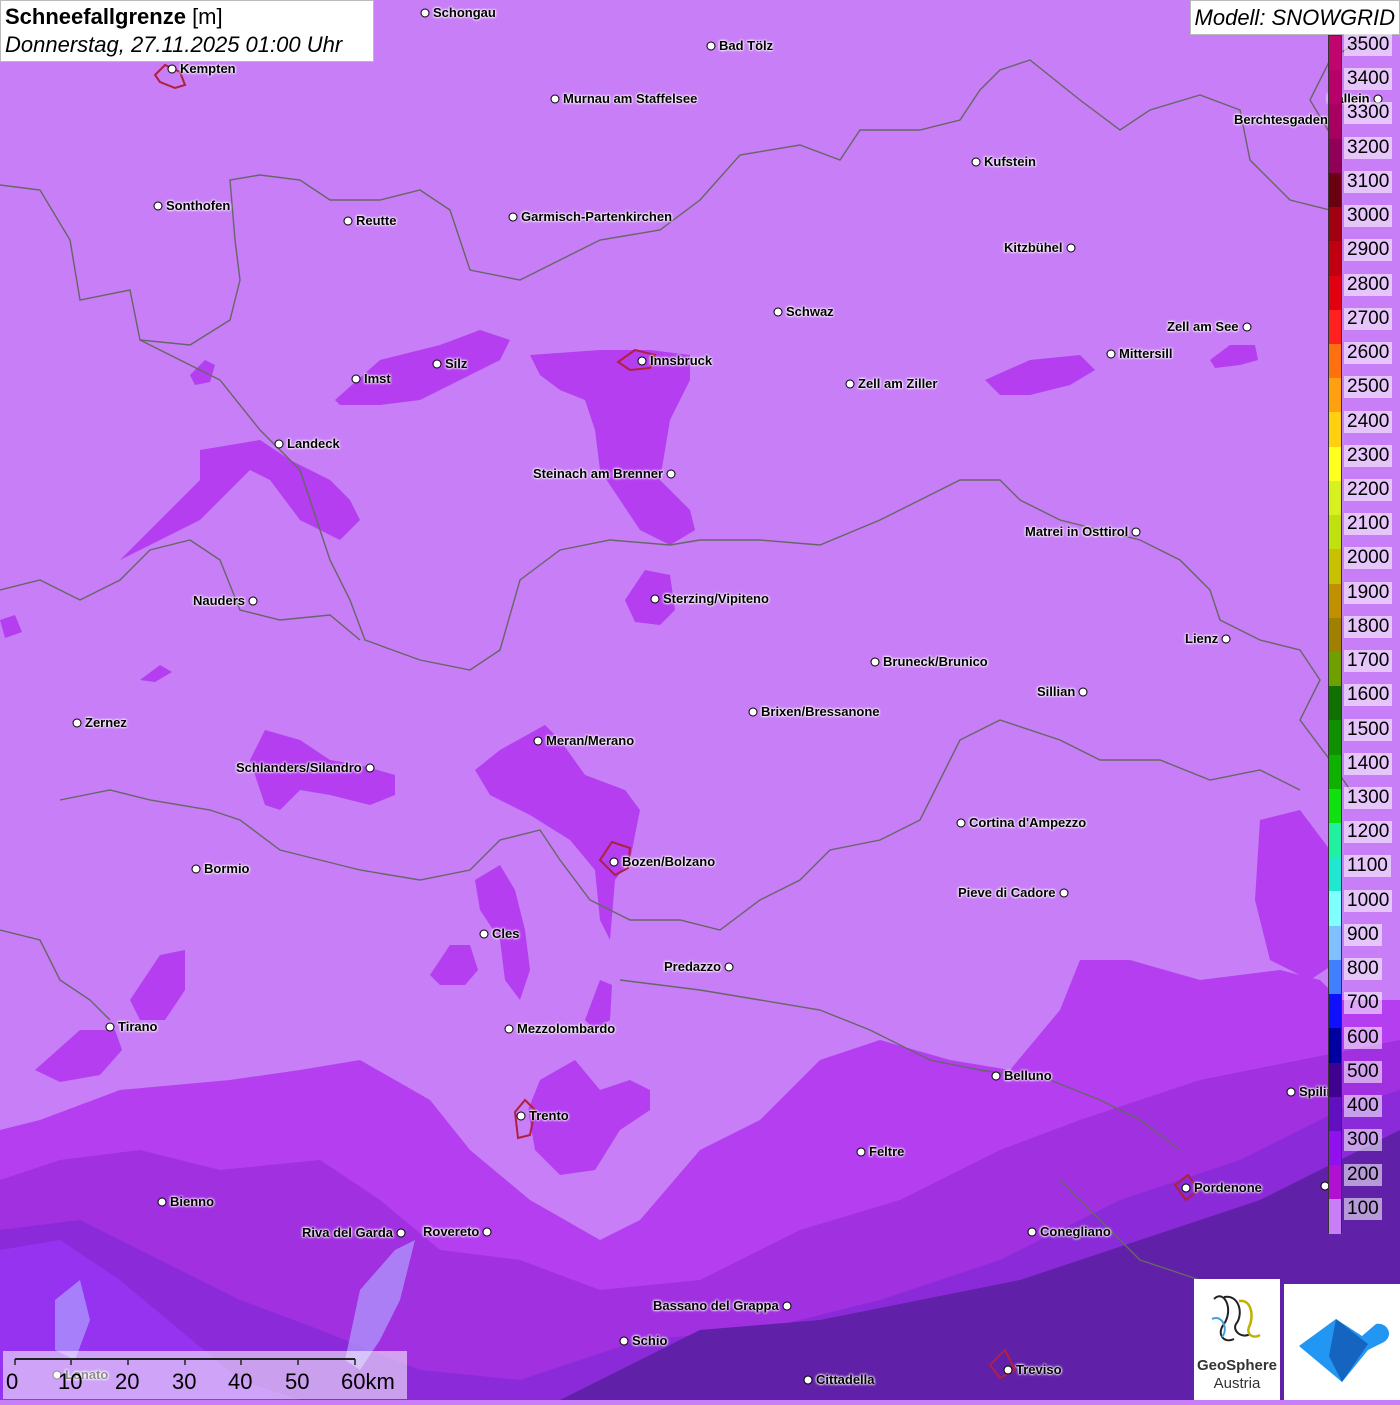 This screenshot has width=1400, height=1405. What do you see at coordinates (1368, 558) in the screenshot?
I see `legend-label: 2000` at bounding box center [1368, 558].